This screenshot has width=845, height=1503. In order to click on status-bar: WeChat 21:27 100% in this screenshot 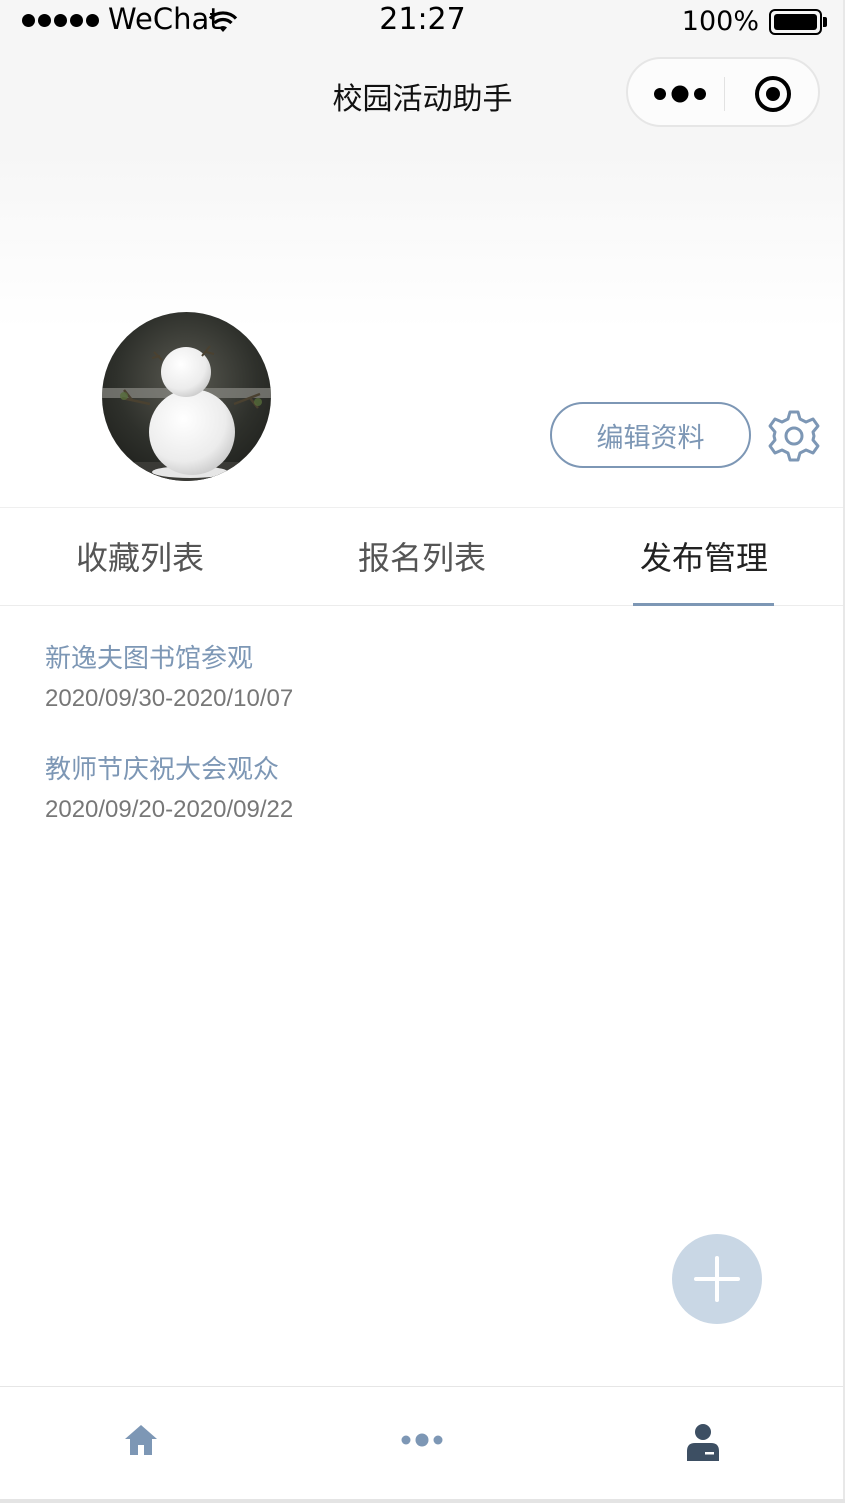, I will do `click(422, 22)`.